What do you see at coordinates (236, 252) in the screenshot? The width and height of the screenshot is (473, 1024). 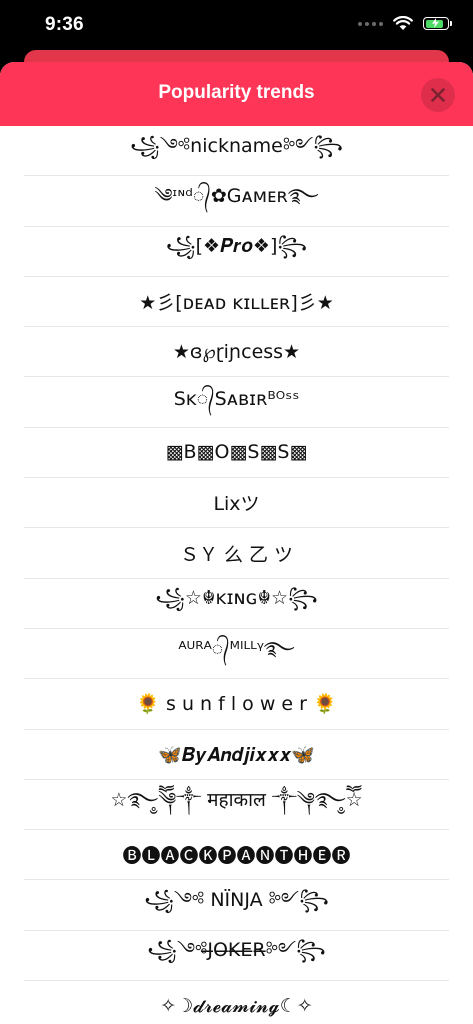 I see `name-item: ꧁[❖𝑷𝒓𝒐❖]꧂` at bounding box center [236, 252].